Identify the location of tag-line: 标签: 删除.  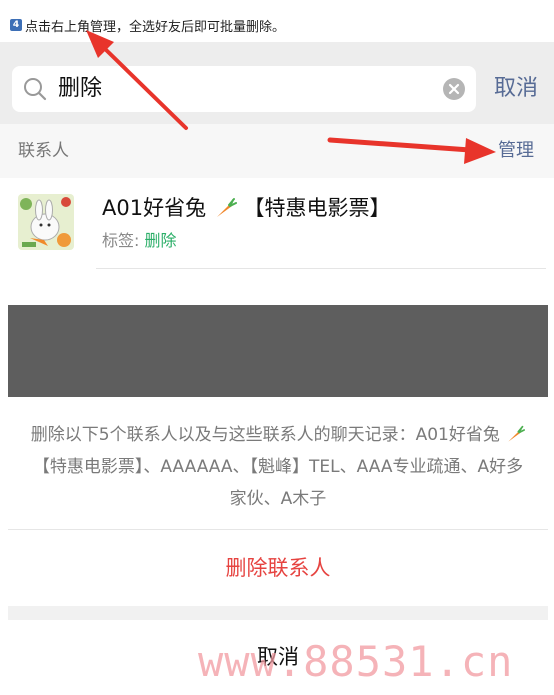
(139, 241).